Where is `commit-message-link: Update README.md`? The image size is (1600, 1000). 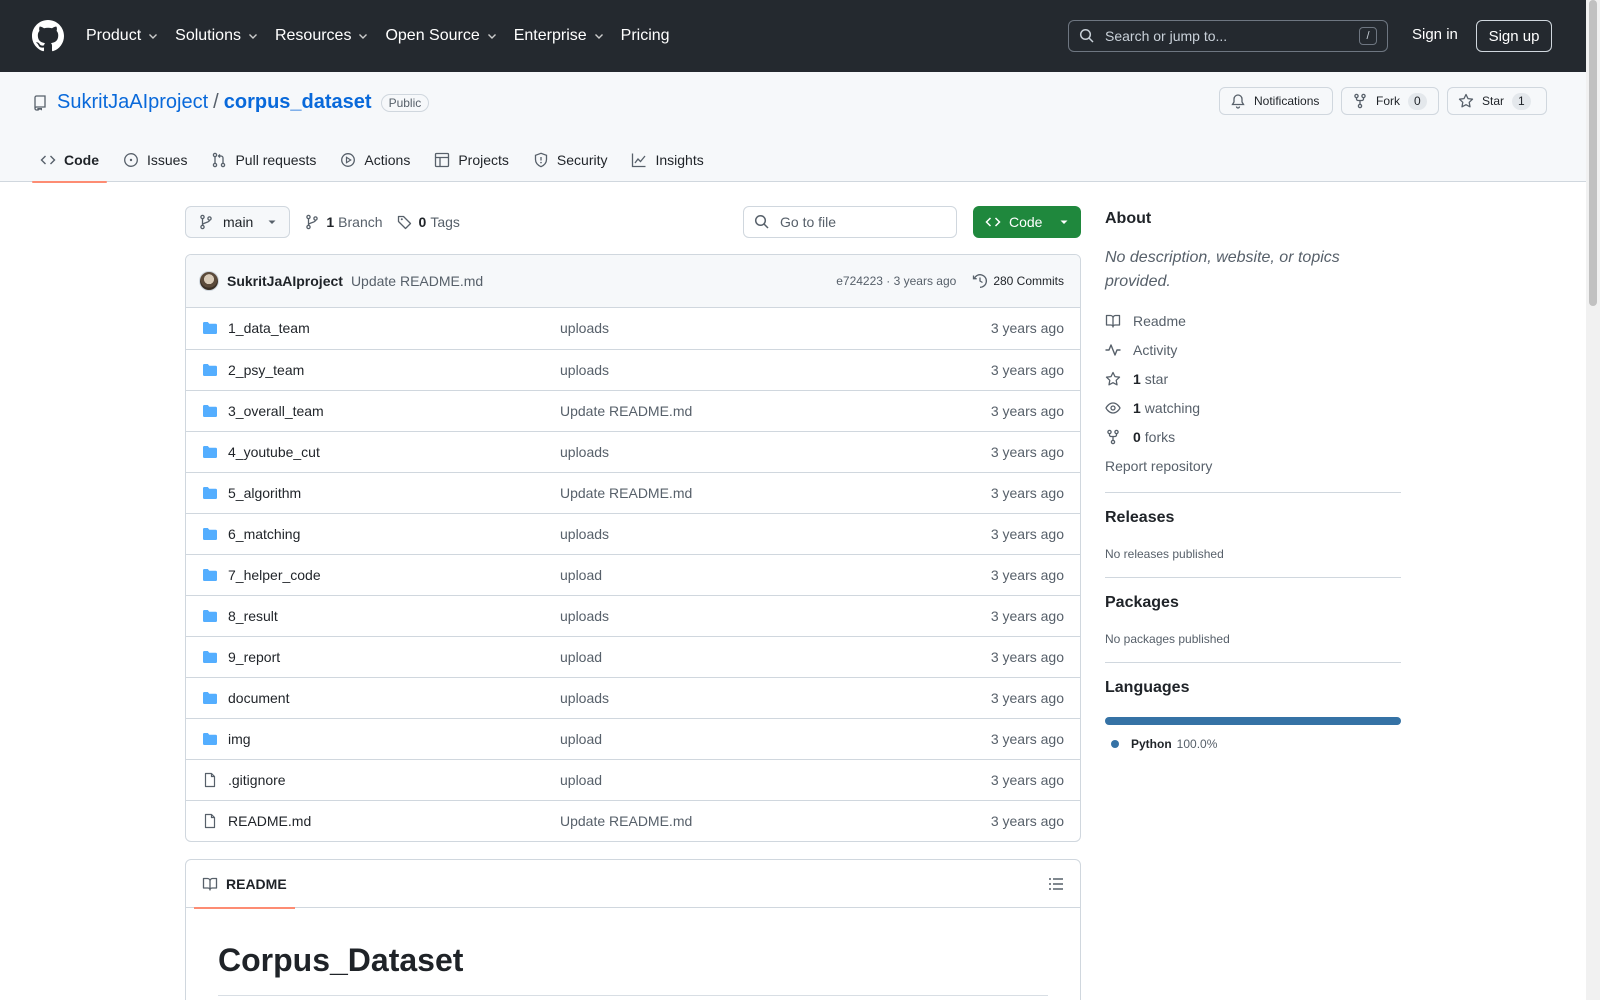 commit-message-link: Update README.md is located at coordinates (417, 281).